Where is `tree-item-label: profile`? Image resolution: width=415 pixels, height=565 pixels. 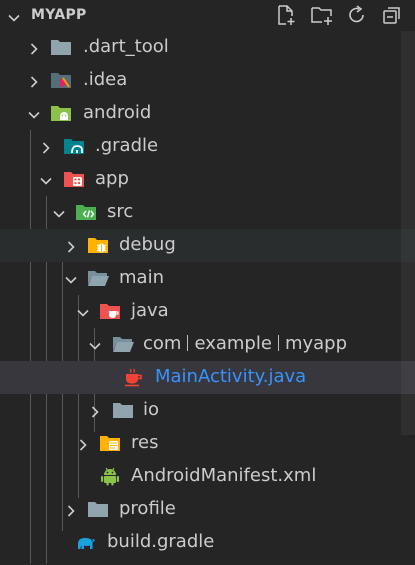
tree-item-label: profile is located at coordinates (147, 508).